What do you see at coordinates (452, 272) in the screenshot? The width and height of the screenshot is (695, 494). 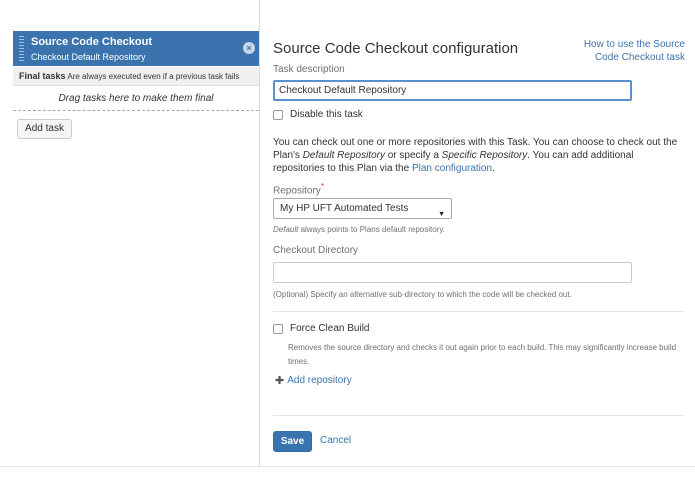 I see `checkout-directory-input` at bounding box center [452, 272].